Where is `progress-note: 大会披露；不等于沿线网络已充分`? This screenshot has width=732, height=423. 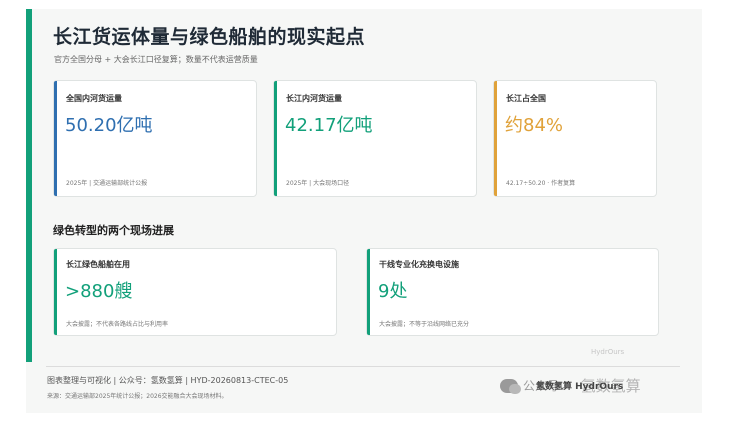 progress-note: 大会披露；不等于沿线网络已充分 is located at coordinates (424, 324).